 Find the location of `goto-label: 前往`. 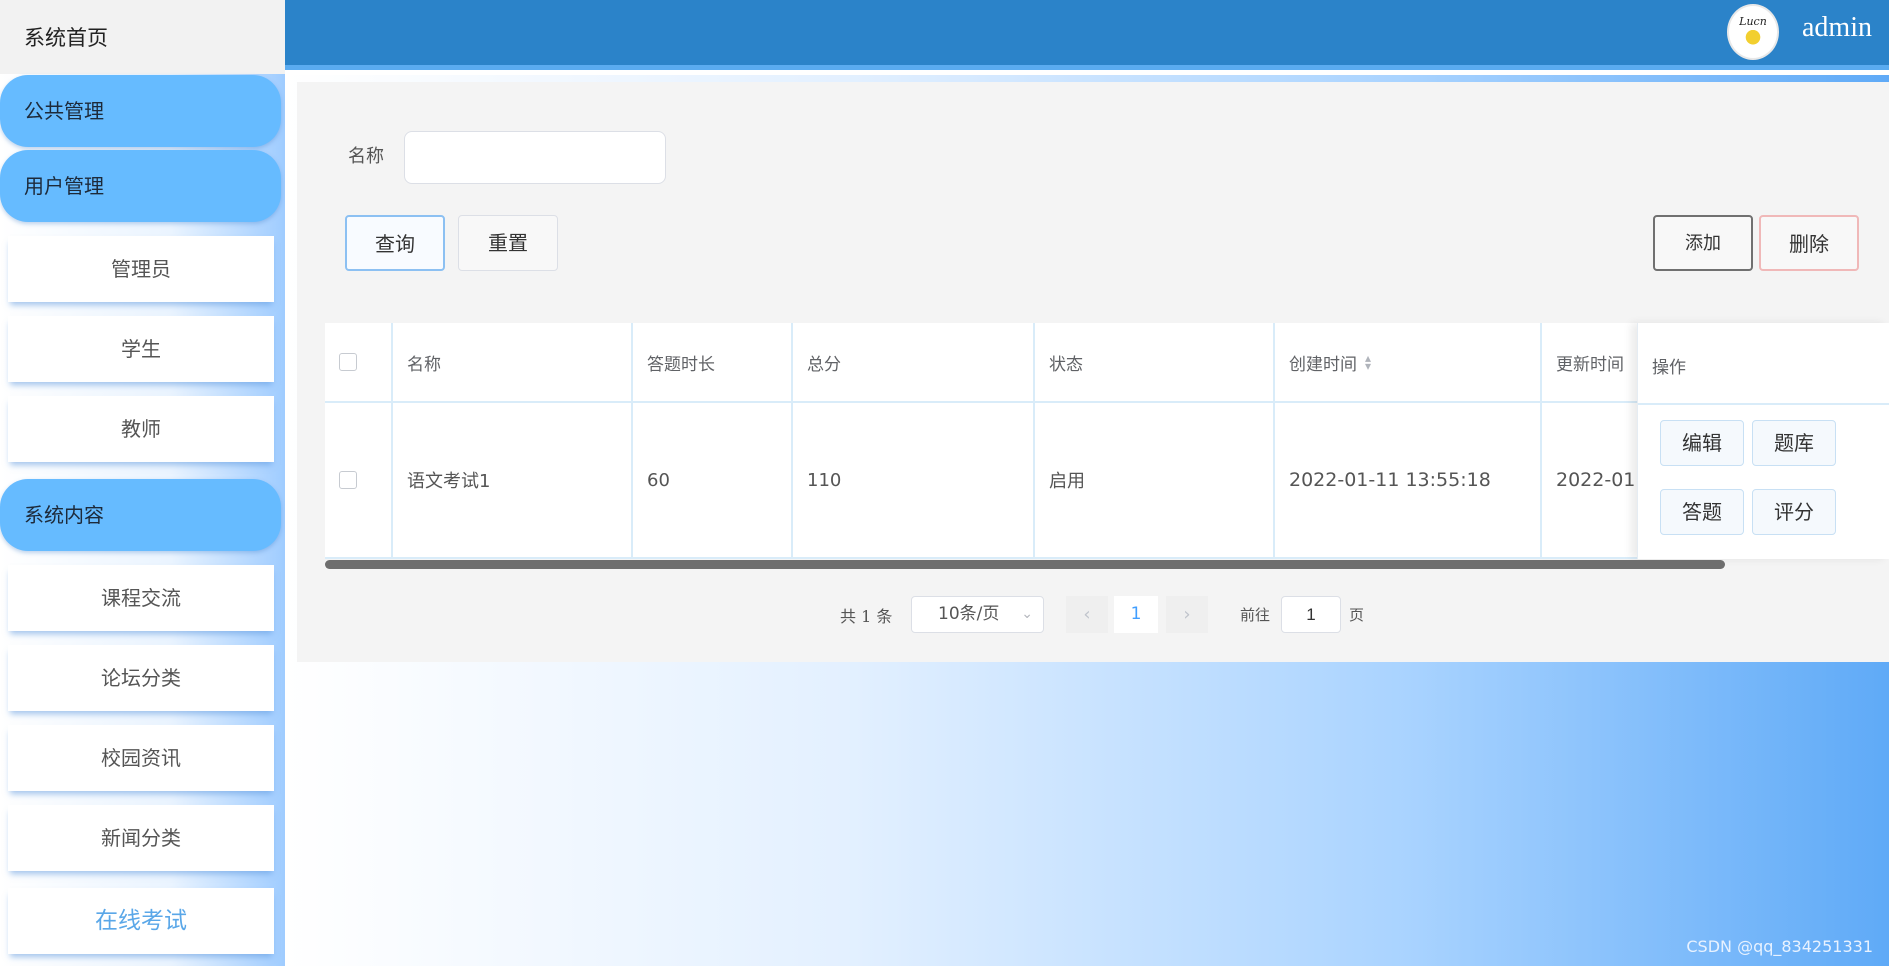

goto-label: 前往 is located at coordinates (1255, 615).